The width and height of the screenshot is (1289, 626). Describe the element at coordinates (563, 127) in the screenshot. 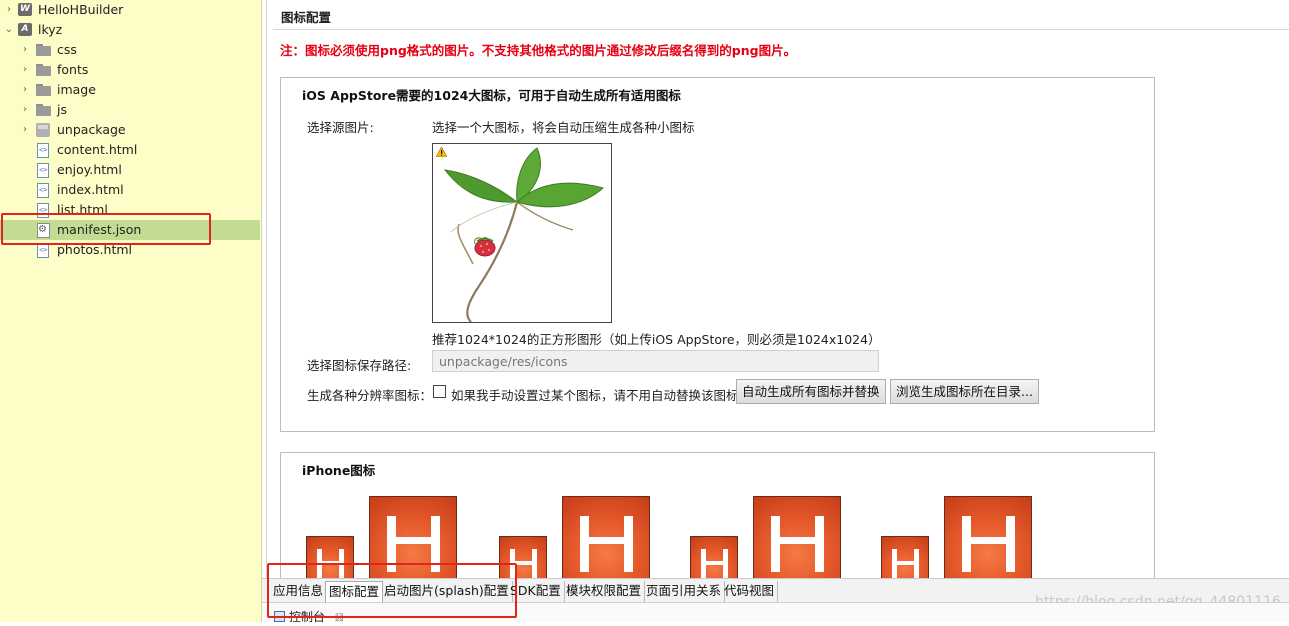

I see `source-image-hint: 选择一个大图标，将会自动压缩生成各种小图标` at that location.